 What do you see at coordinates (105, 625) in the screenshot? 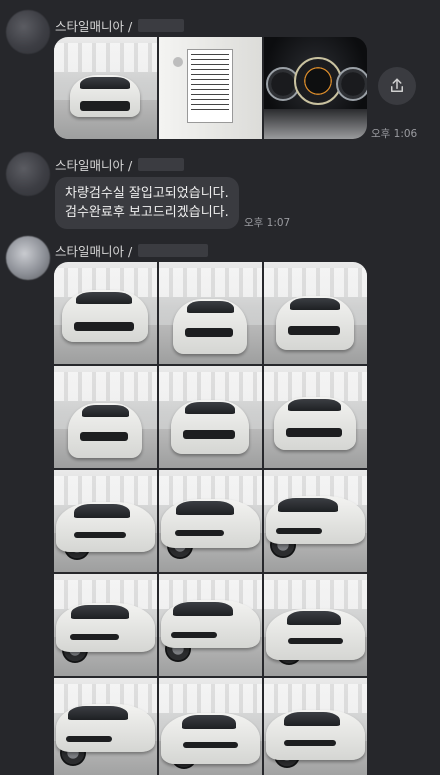
I see `photo-rear` at bounding box center [105, 625].